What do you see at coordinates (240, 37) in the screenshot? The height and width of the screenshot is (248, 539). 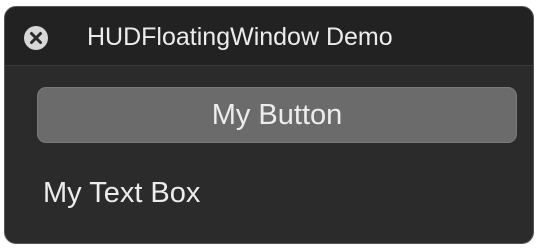 I see `window-title: HUDFloatingWindow Demo` at bounding box center [240, 37].